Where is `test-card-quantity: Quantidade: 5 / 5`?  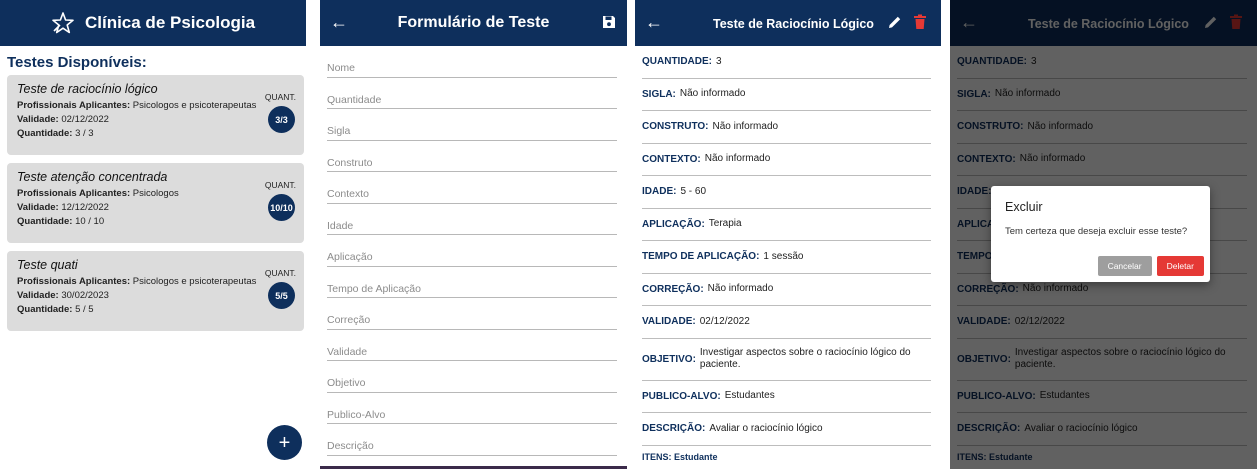
test-card-quantity: Quantidade: 5 / 5 is located at coordinates (55, 309).